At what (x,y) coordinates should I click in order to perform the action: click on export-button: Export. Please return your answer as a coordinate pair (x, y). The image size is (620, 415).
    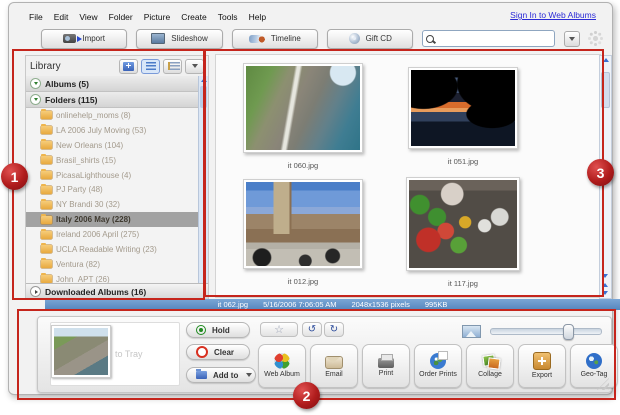
    Looking at the image, I should click on (542, 366).